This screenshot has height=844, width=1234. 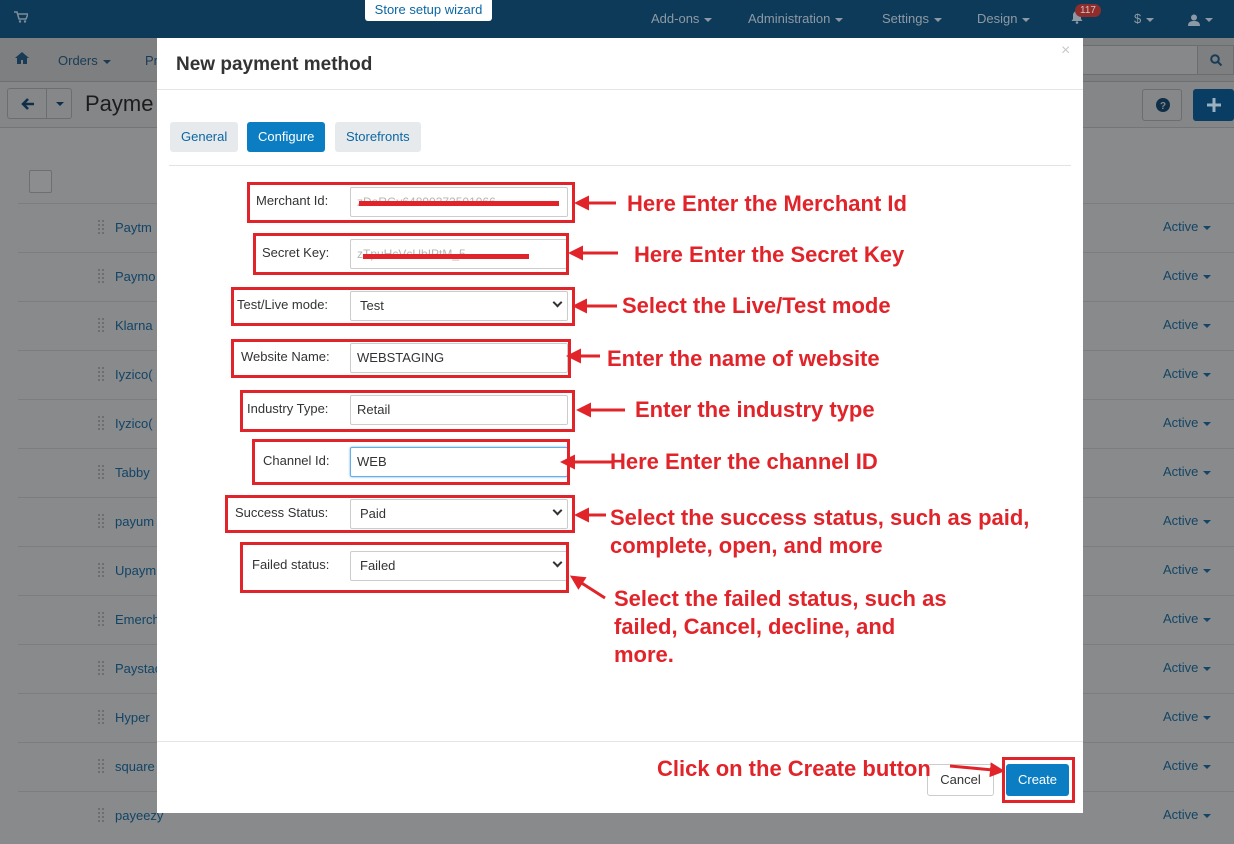 I want to click on annotation-merchant-id: Here Enter the Merchant Id, so click(x=767, y=203).